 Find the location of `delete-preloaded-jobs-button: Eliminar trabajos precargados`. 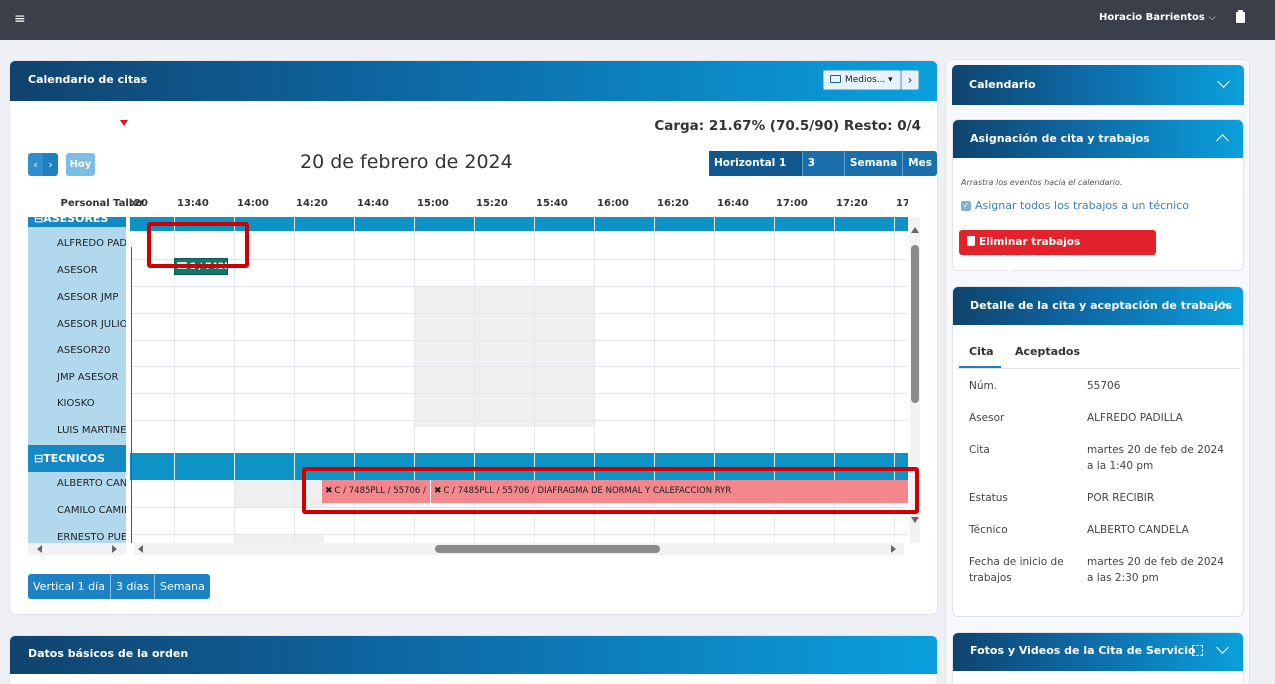

delete-preloaded-jobs-button: Eliminar trabajos precargados is located at coordinates (1057, 251).